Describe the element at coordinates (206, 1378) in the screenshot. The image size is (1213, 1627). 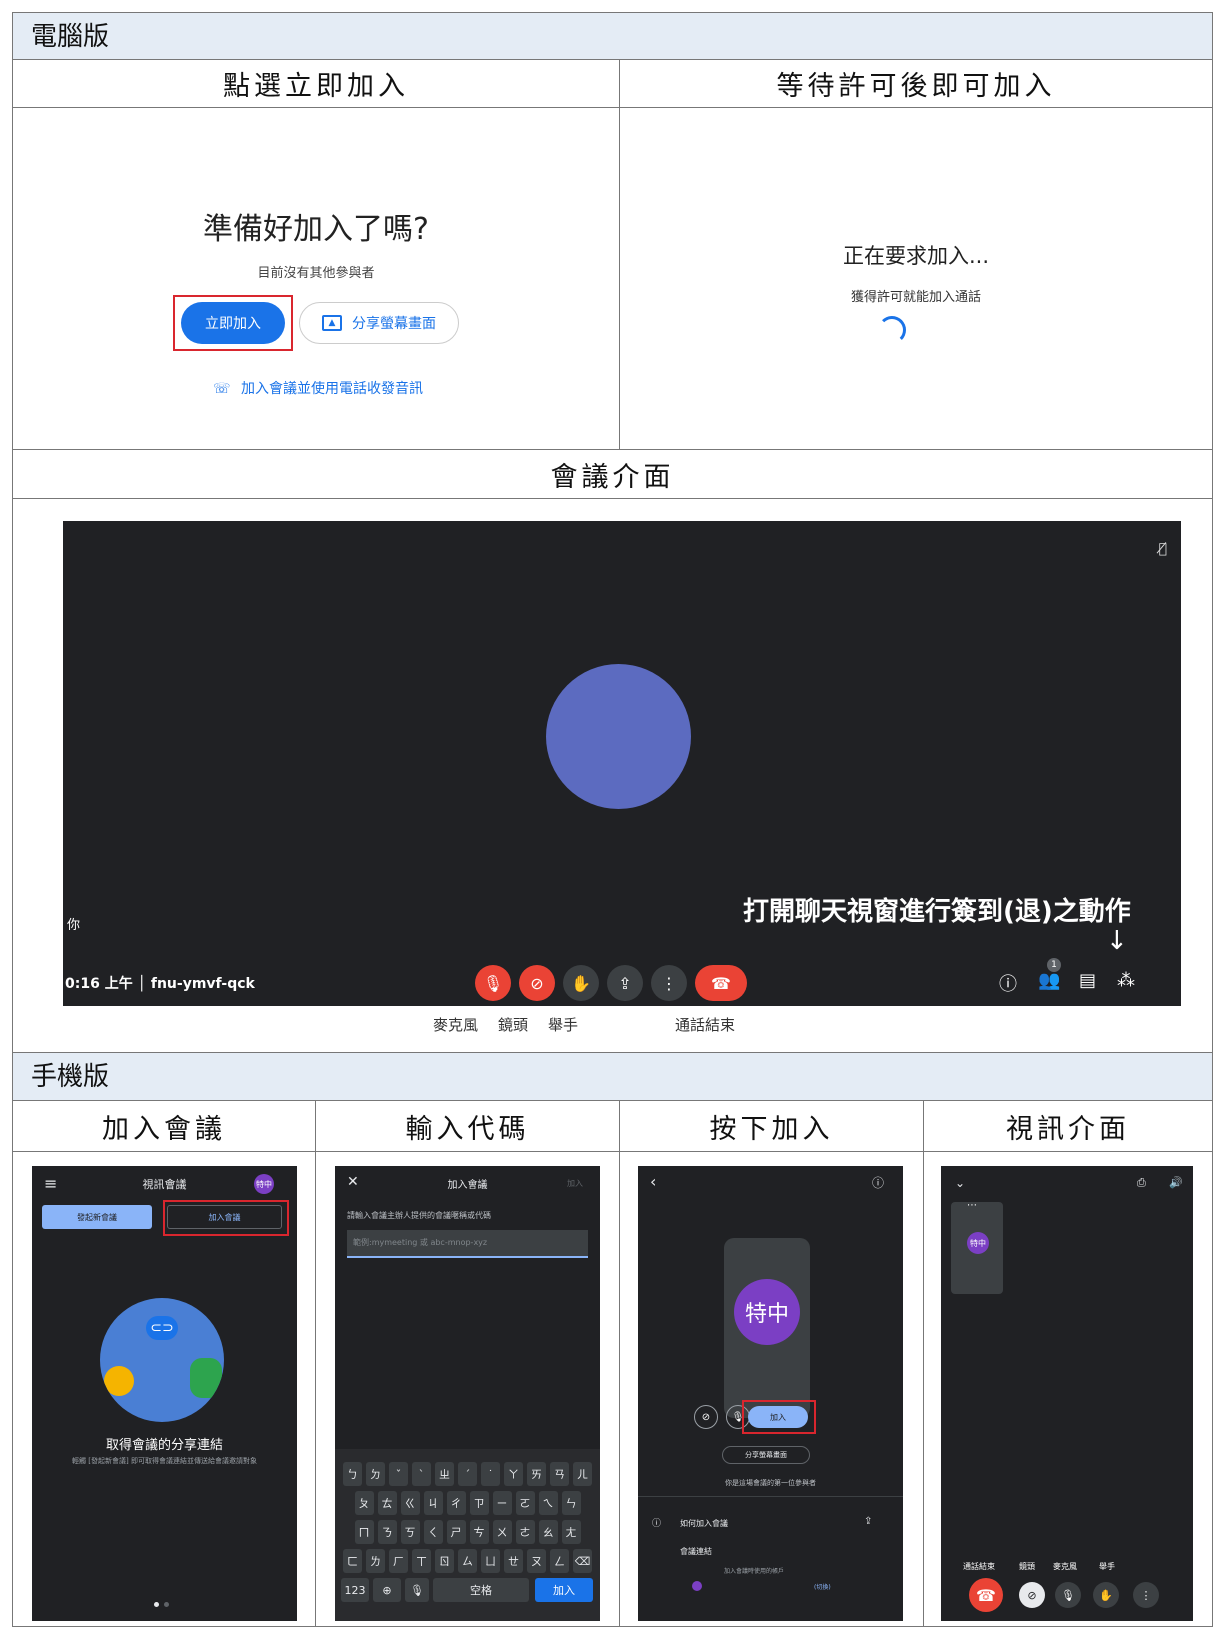
I see `person-right` at that location.